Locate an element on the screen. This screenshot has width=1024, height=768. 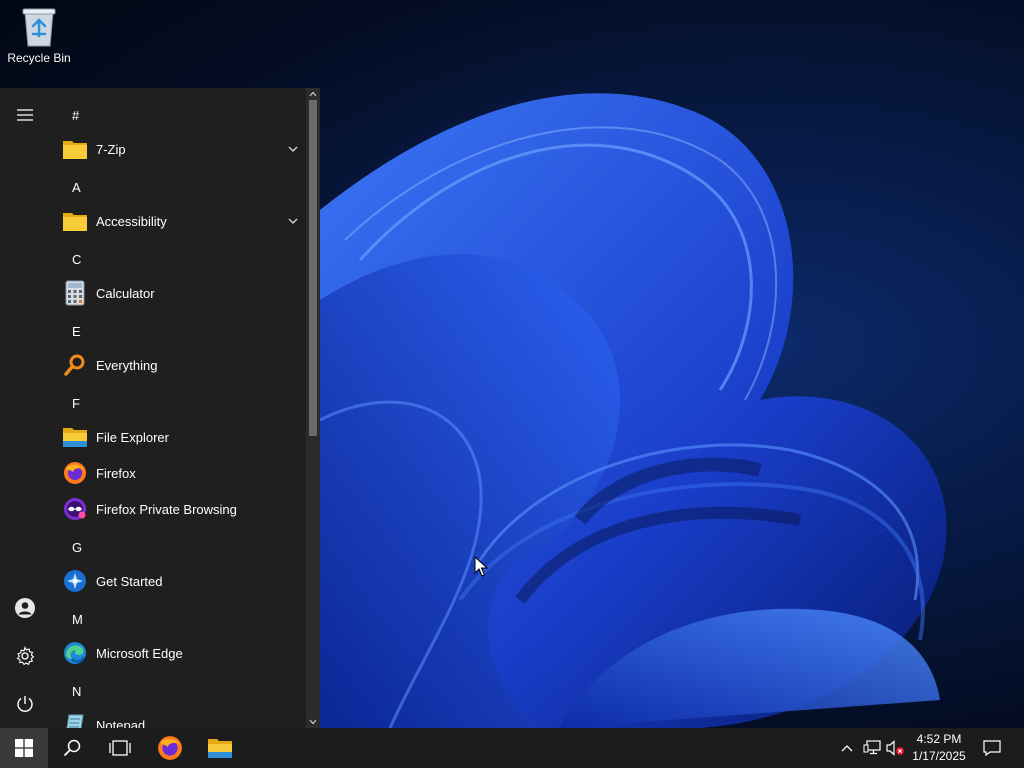
network-icon is located at coordinates (872, 747).